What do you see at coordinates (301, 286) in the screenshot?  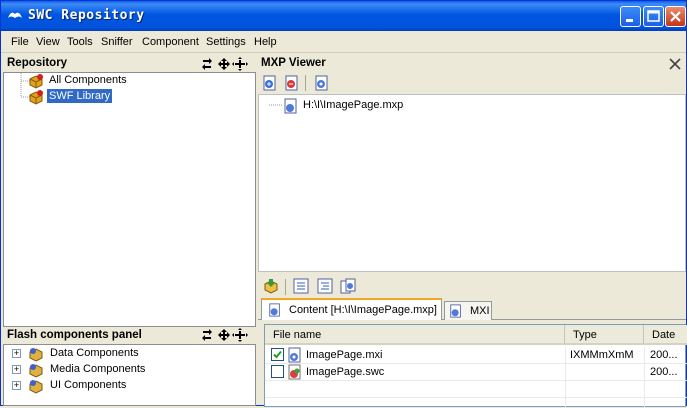 I see `expand-list-icon` at bounding box center [301, 286].